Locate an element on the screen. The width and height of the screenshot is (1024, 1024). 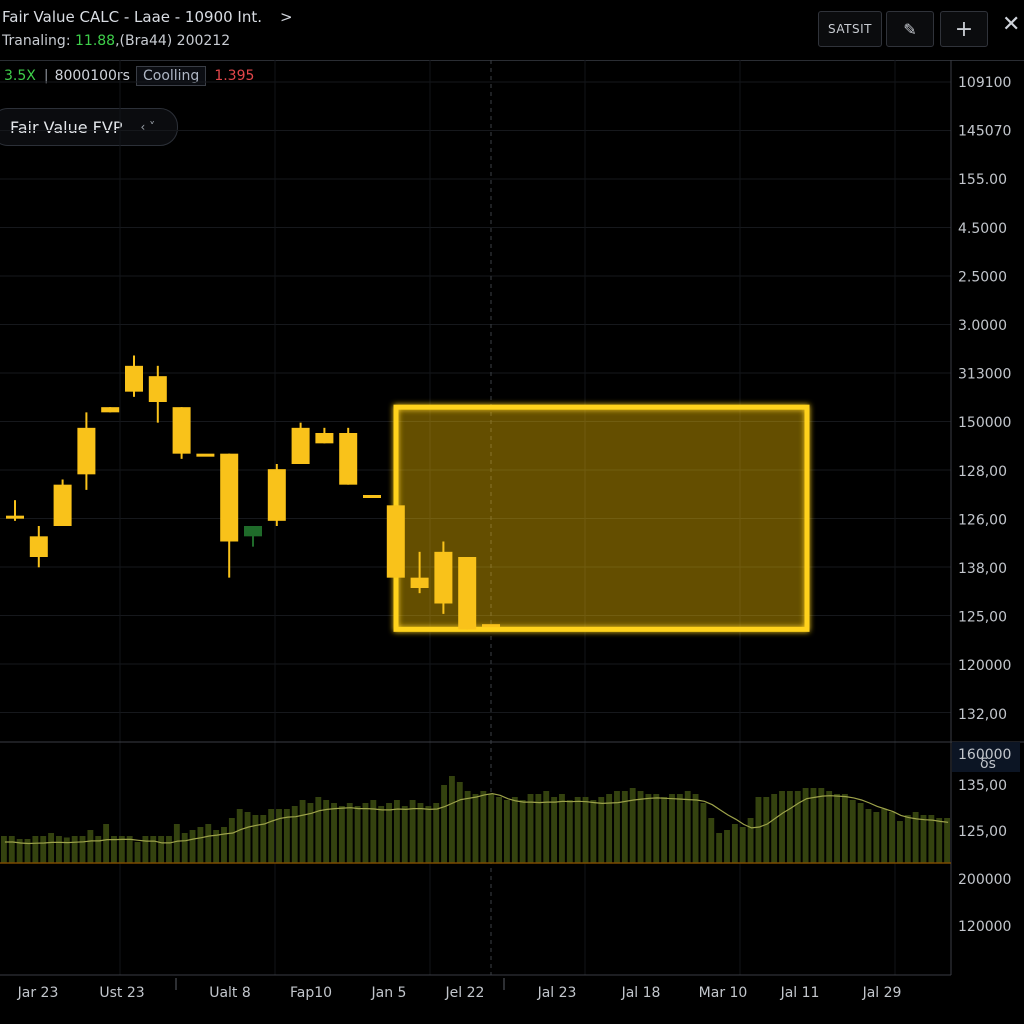
chart-title: Fair Value CALC - Laae - 10900 Int. > is located at coordinates (147, 17).